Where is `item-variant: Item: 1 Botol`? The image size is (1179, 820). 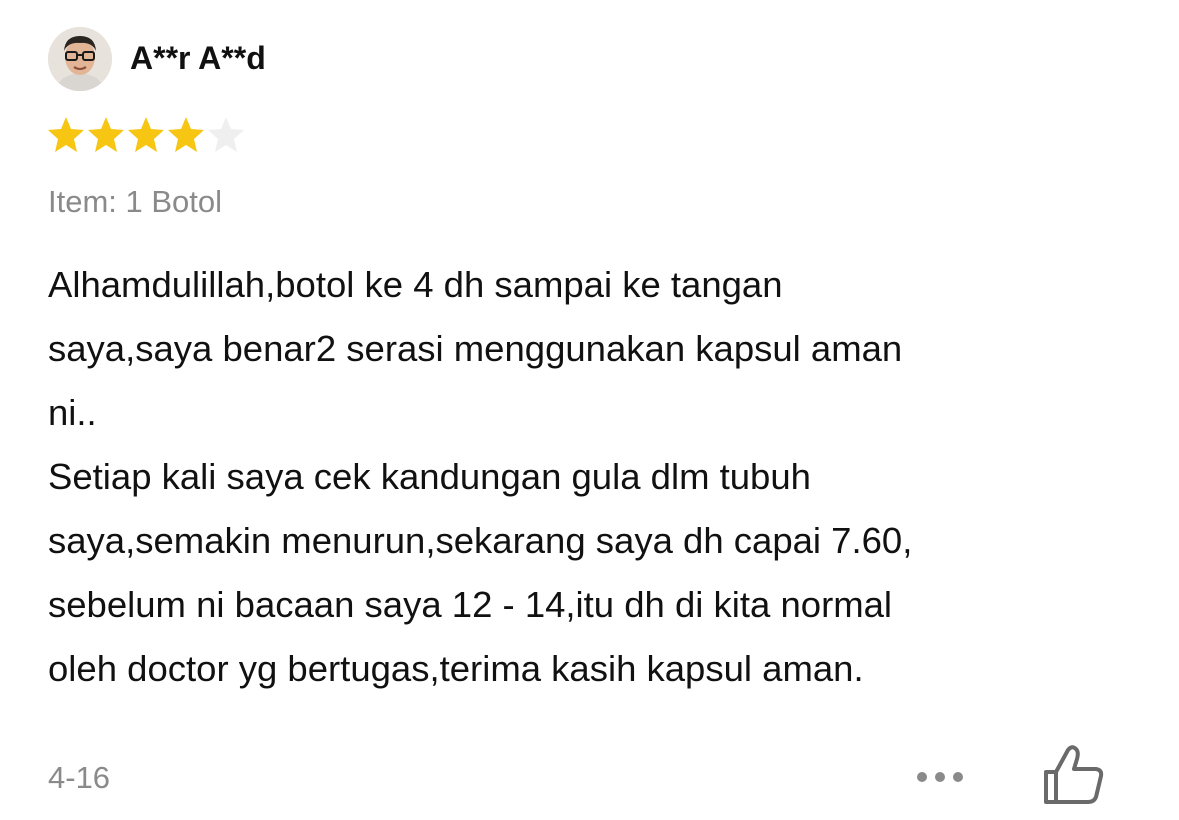
item-variant: Item: 1 Botol is located at coordinates (135, 201).